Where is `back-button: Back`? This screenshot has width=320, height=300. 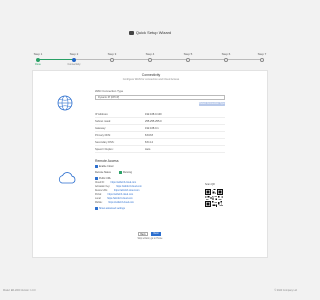 back-button: Back is located at coordinates (143, 234).